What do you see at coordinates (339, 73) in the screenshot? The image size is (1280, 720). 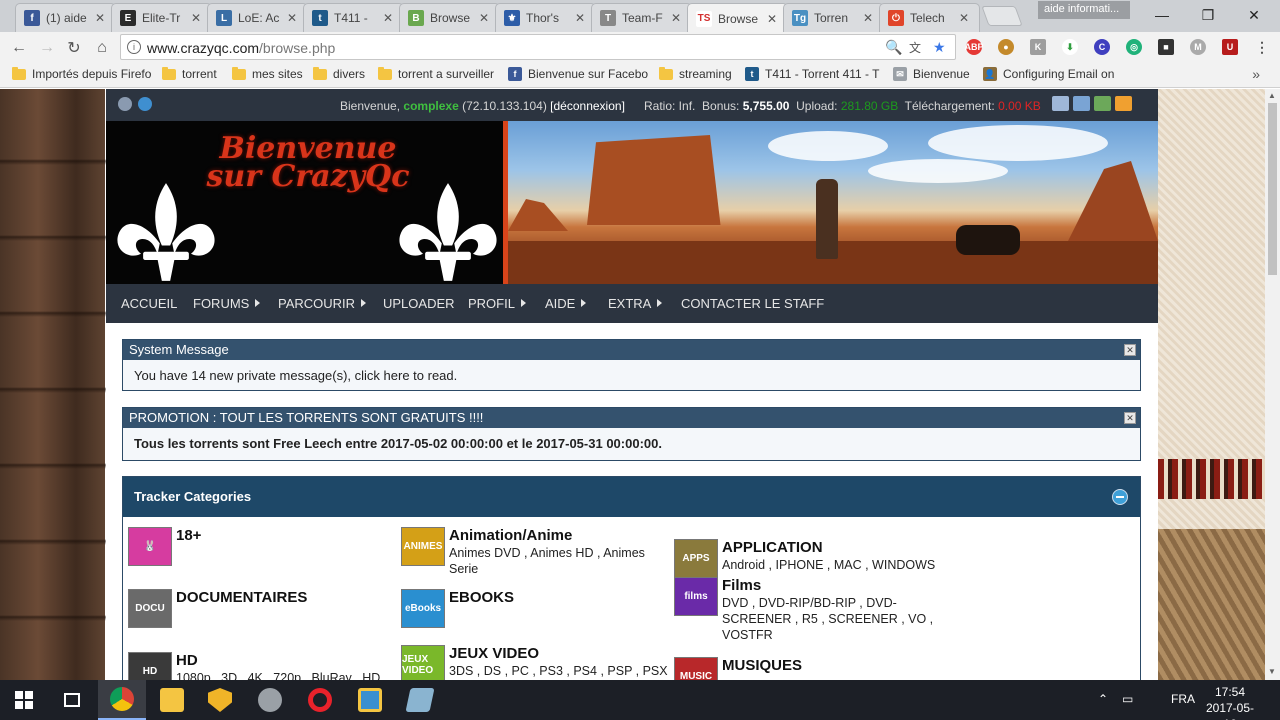 I see `bookmark-item: divers` at bounding box center [339, 73].